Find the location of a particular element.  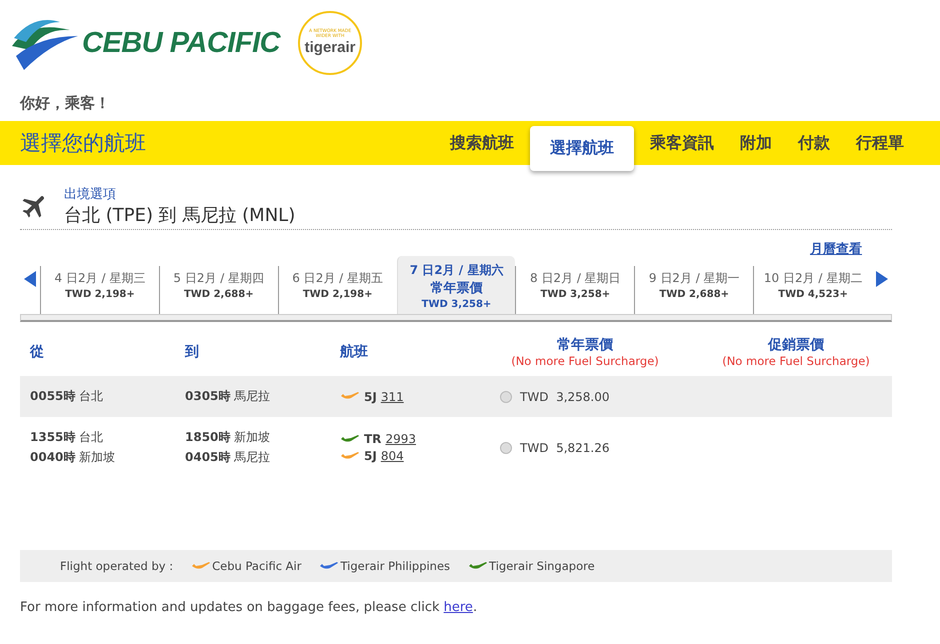

legend-item: Tigerair Philippines is located at coordinates (395, 566).